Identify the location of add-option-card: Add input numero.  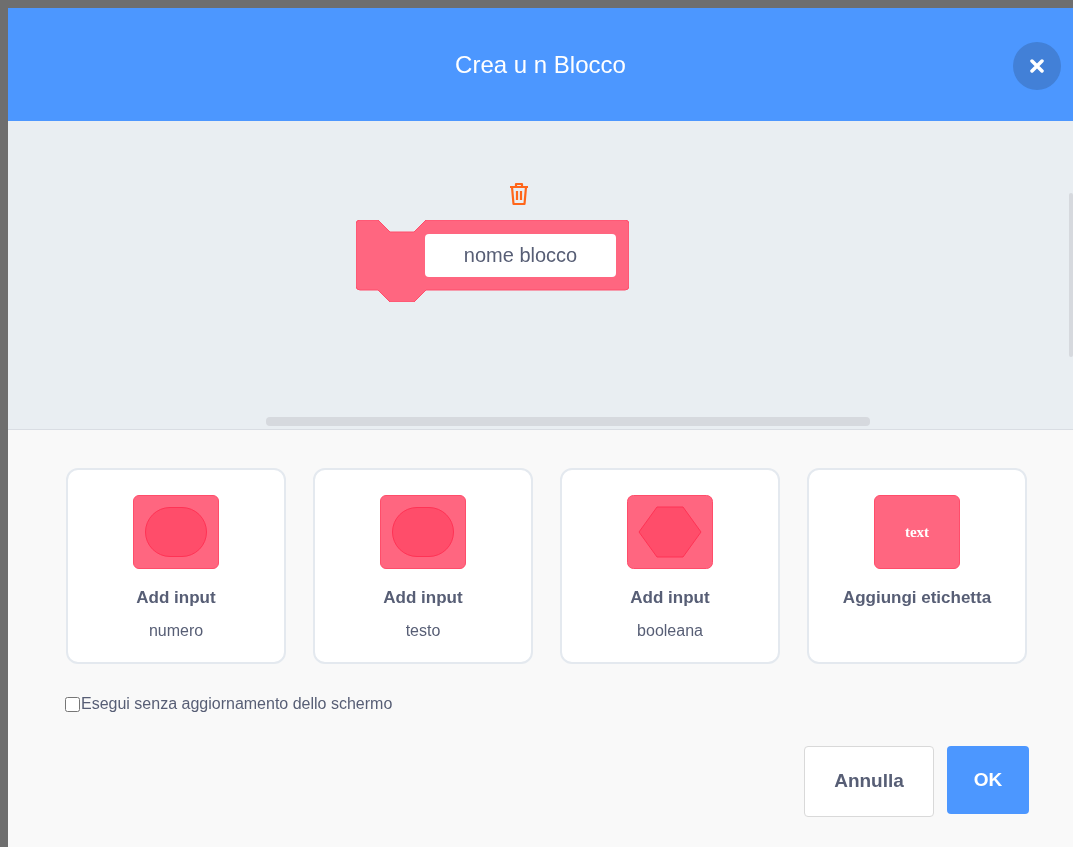
(176, 566).